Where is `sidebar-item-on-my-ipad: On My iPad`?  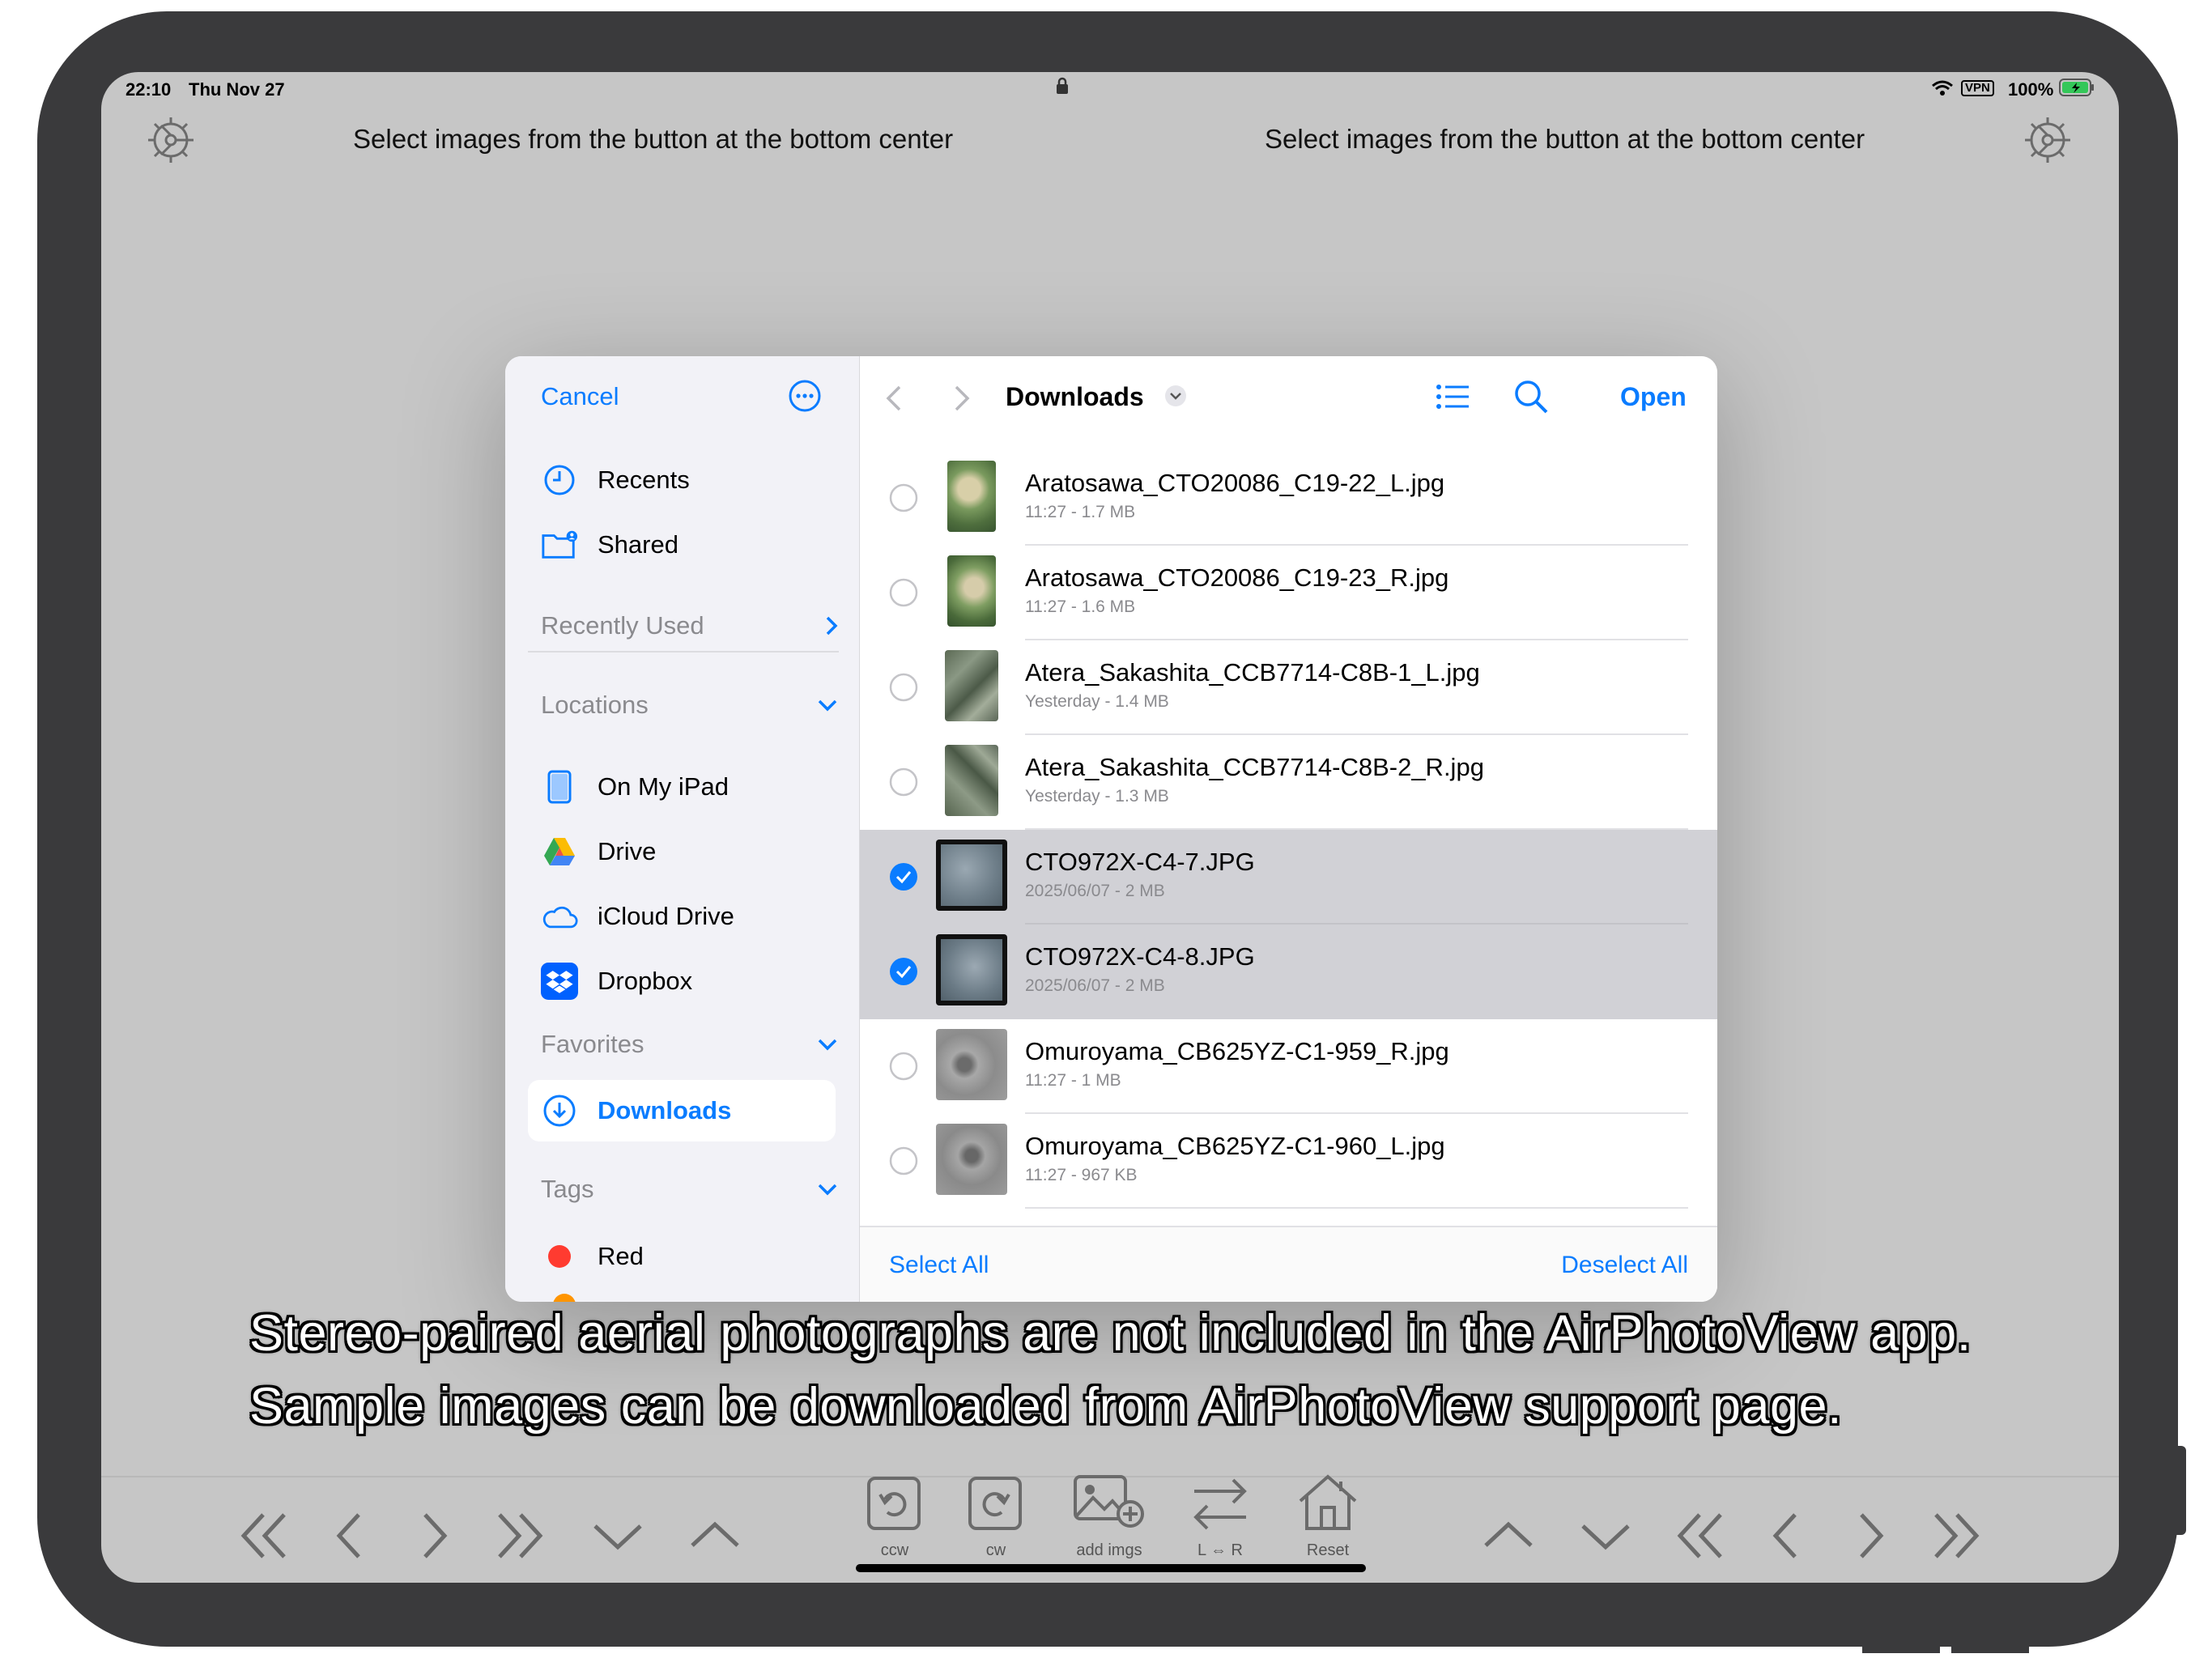 sidebar-item-on-my-ipad: On My iPad is located at coordinates (682, 787).